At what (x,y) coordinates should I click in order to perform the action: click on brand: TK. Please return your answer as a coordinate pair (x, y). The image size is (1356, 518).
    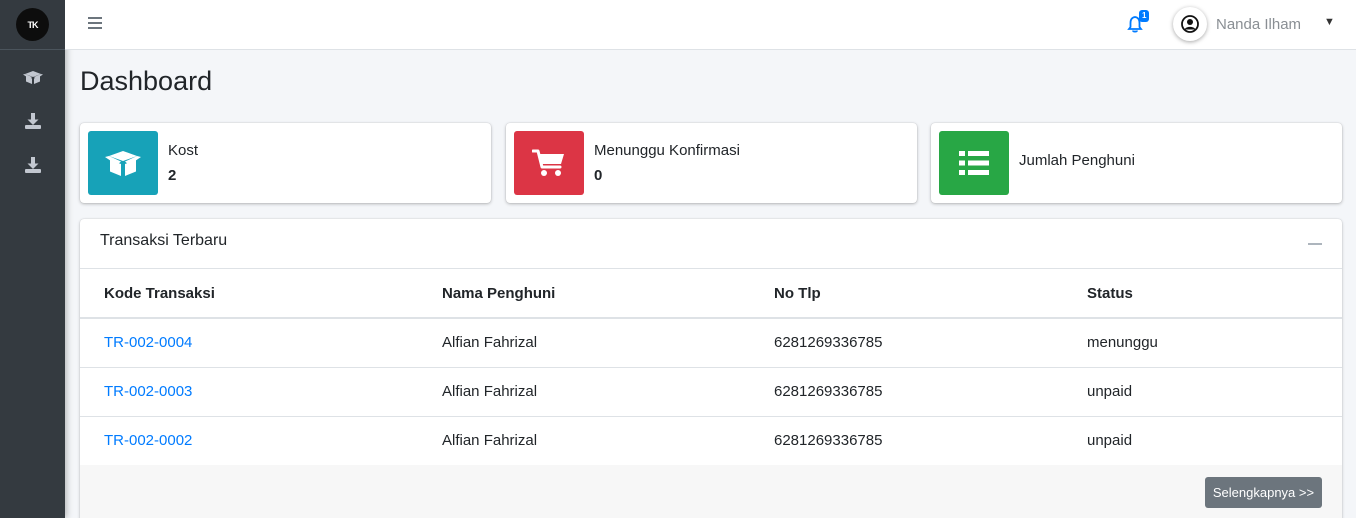
    Looking at the image, I should click on (32, 25).